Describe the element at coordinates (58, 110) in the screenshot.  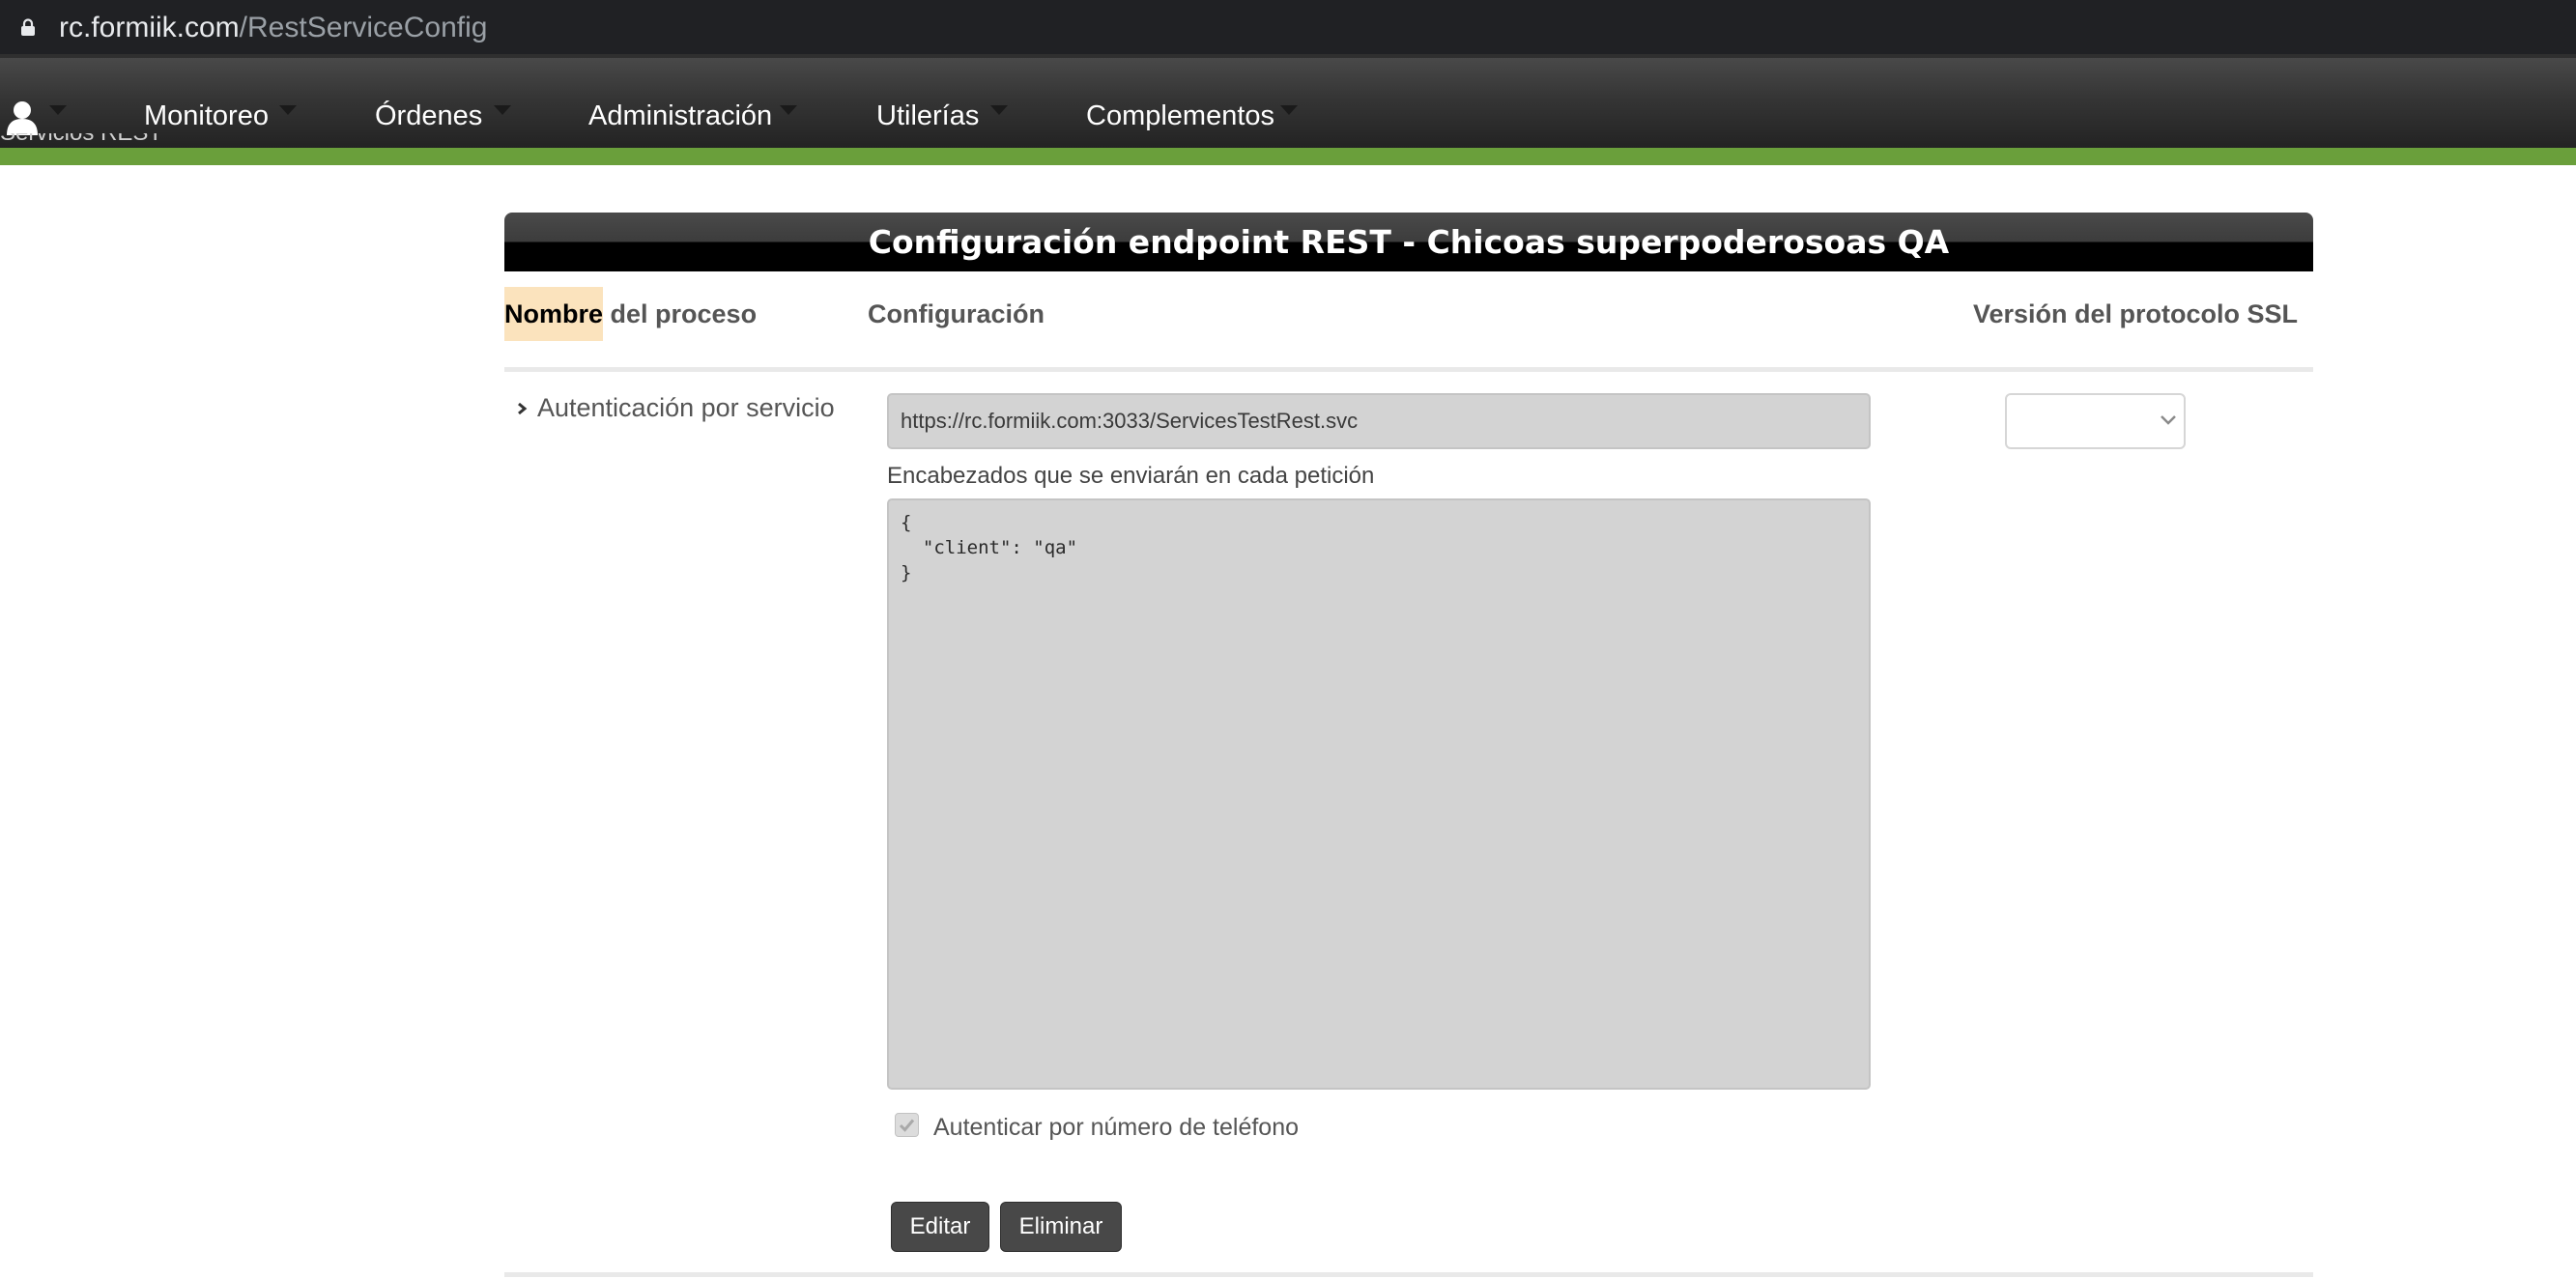
I see `user-menu-caret-icon` at that location.